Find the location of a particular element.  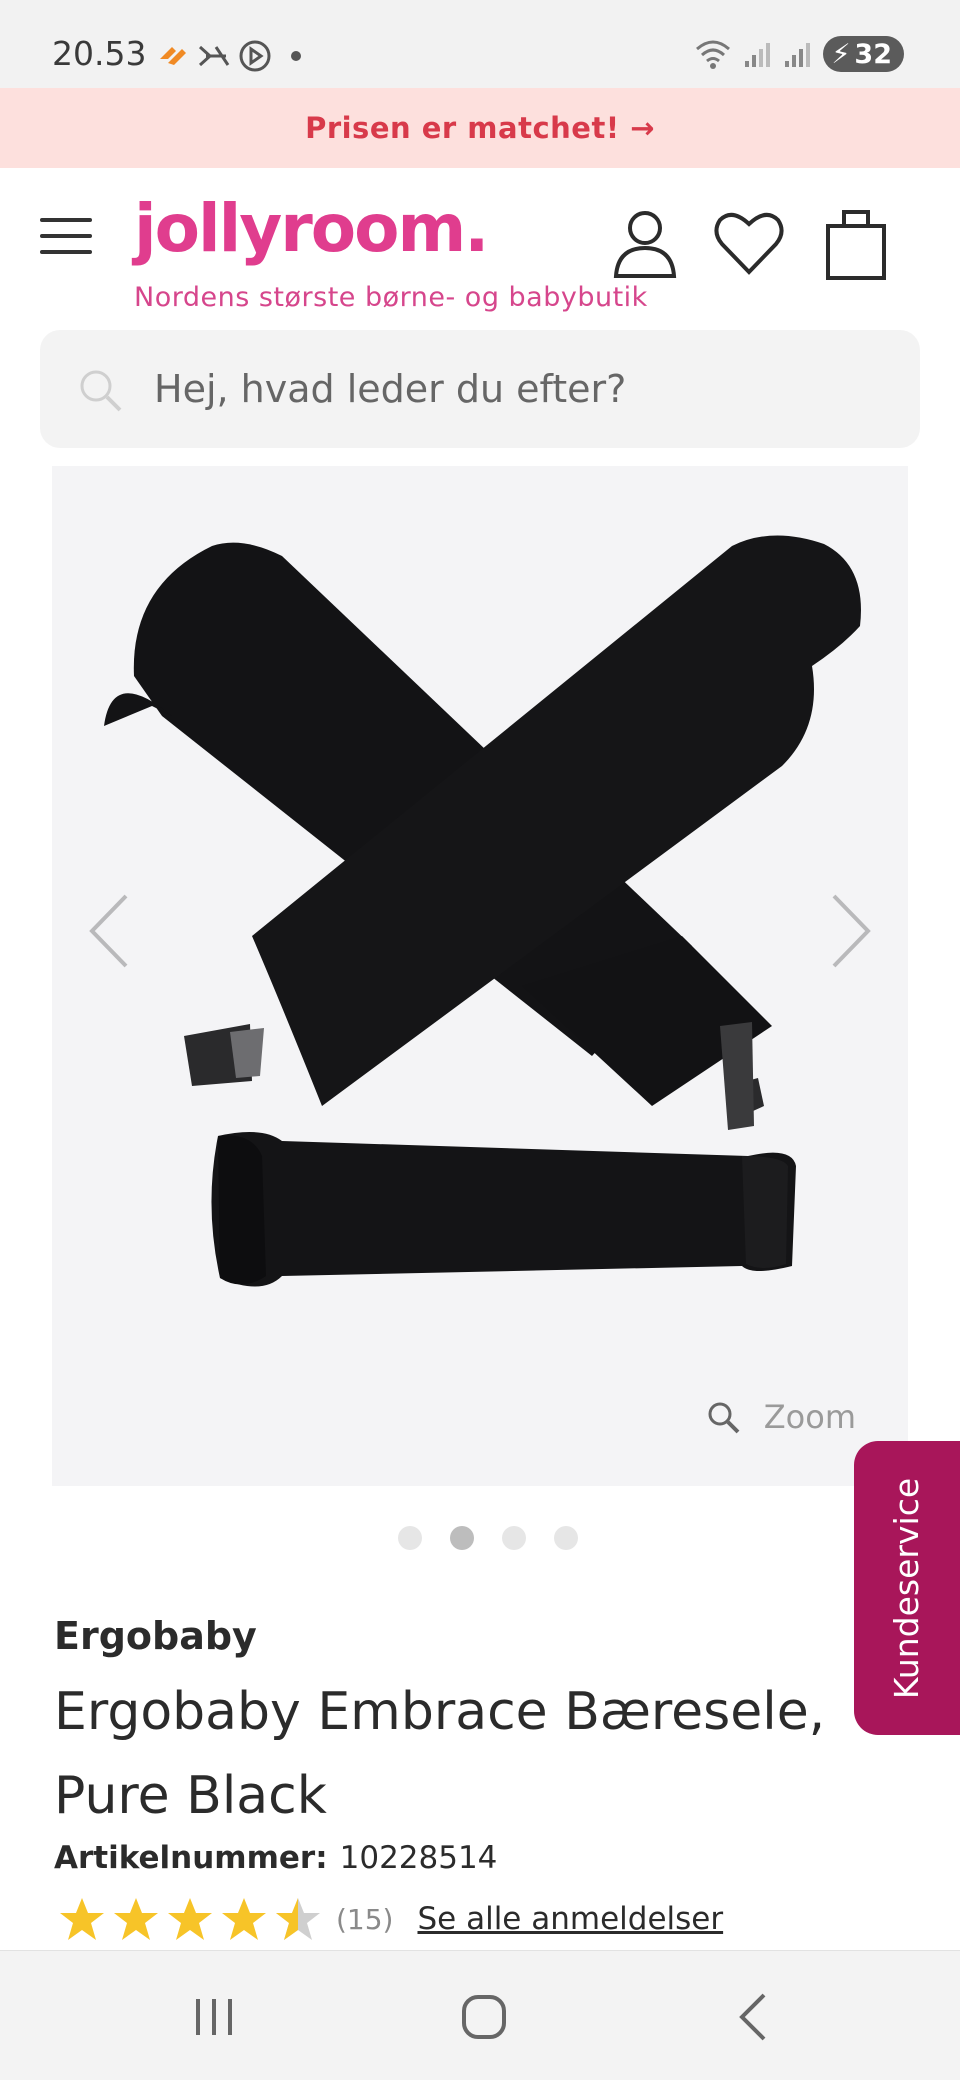

kundeservice-label: Kundeservice is located at coordinates (907, 1588).